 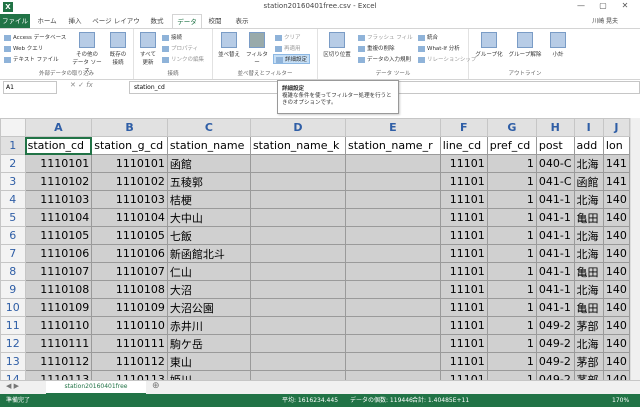 What do you see at coordinates (616, 181) in the screenshot?
I see `cell: 141` at bounding box center [616, 181].